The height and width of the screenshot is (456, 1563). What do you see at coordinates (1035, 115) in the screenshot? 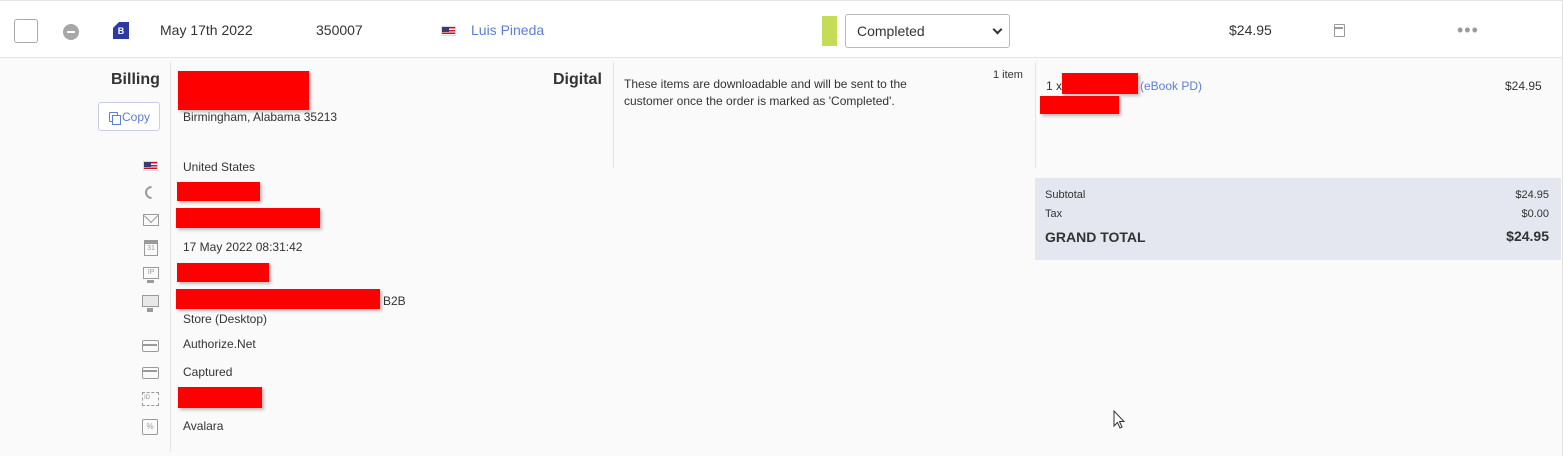
I see `items-divider` at bounding box center [1035, 115].